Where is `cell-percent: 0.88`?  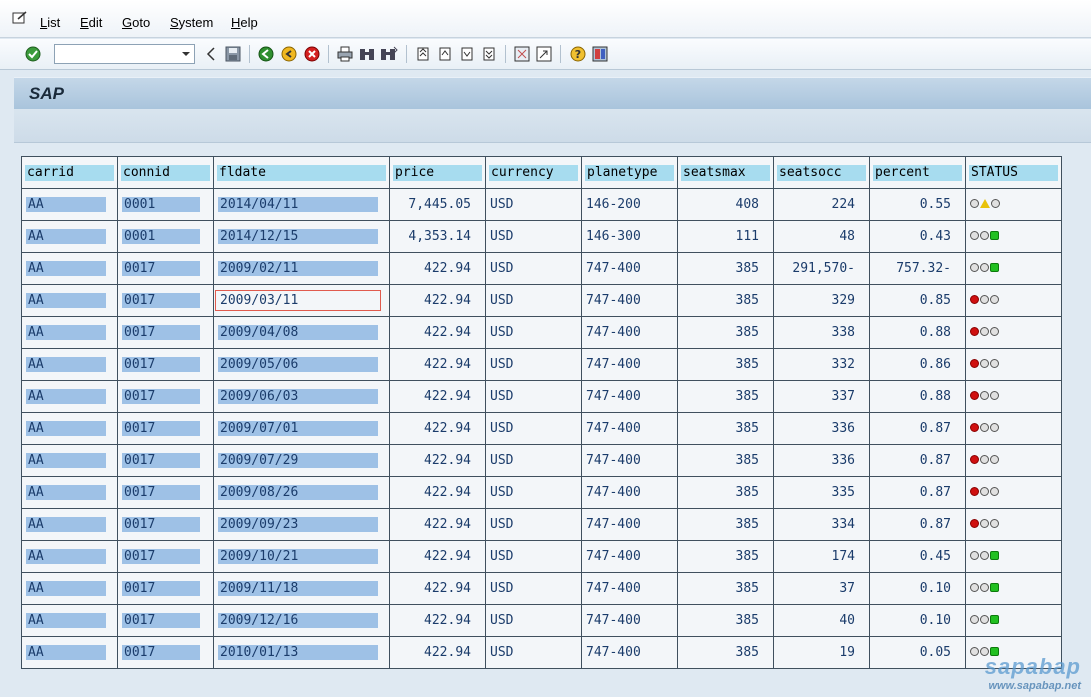
cell-percent: 0.88 is located at coordinates (917, 396).